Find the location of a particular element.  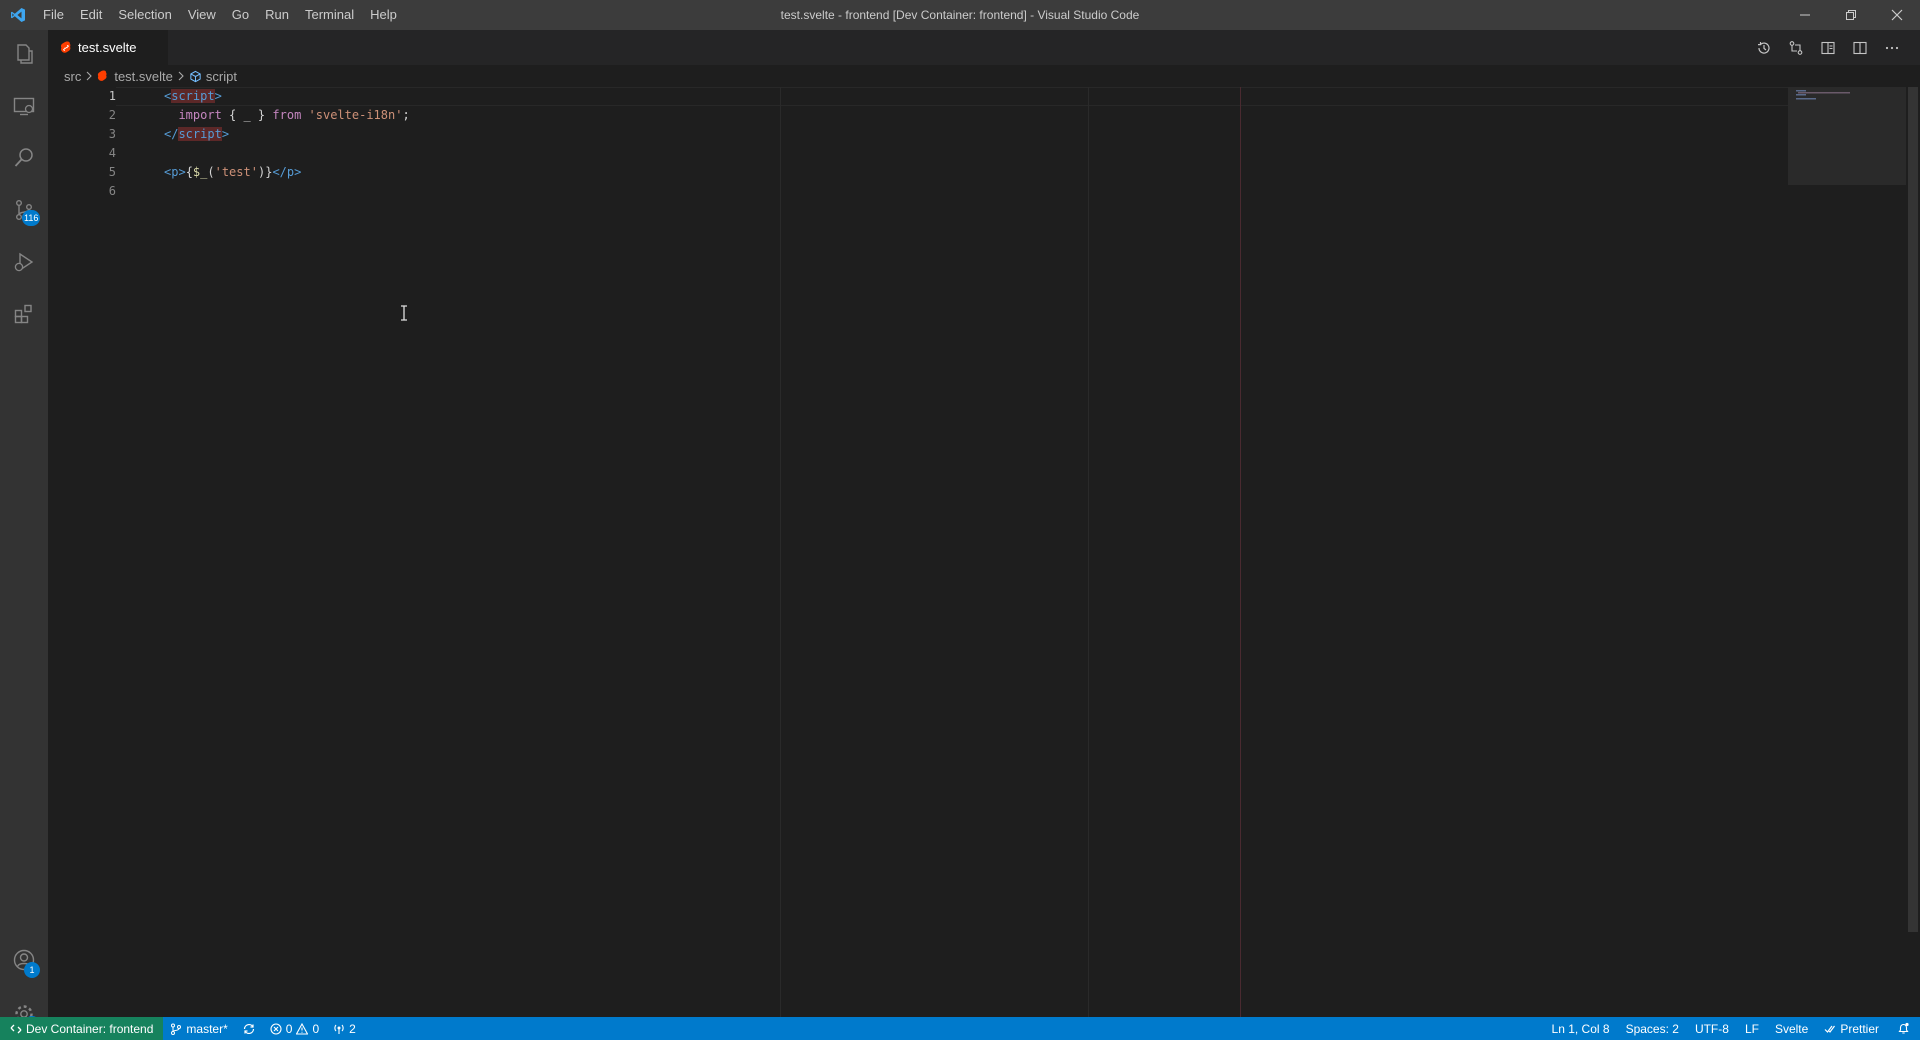

vertical-scrollbar is located at coordinates (1913, 552).